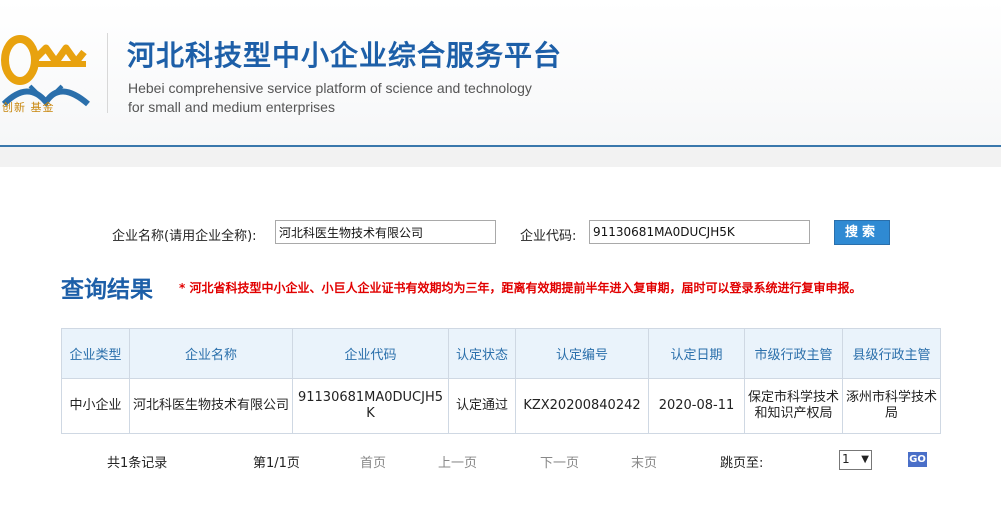 The width and height of the screenshot is (1001, 508). Describe the element at coordinates (500, 461) in the screenshot. I see `pagination: 共1条记录 第1/1页 首页 上一页 下一页 末页 跳页至: 1 ▼ GO` at that location.